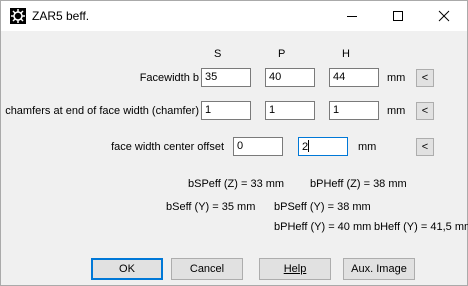  Describe the element at coordinates (396, 78) in the screenshot. I see `facewidth-unit: mm` at that location.